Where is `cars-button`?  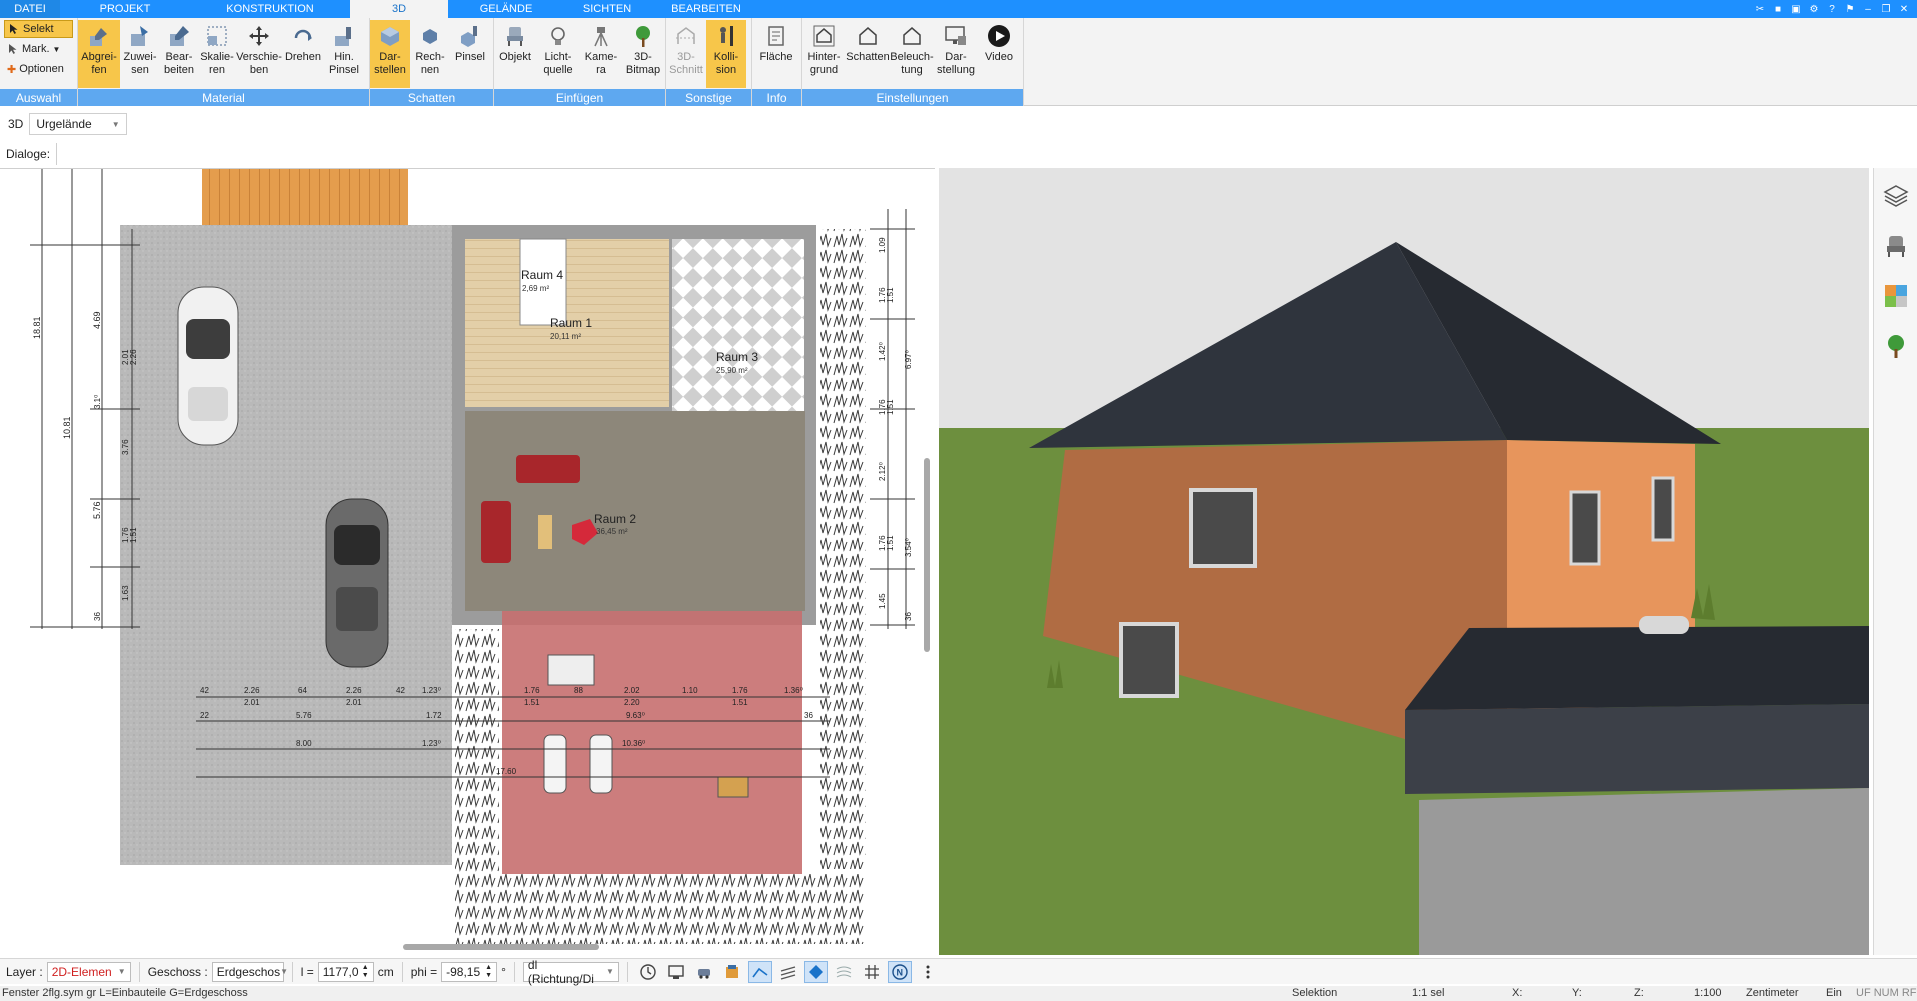 cars-button is located at coordinates (704, 972).